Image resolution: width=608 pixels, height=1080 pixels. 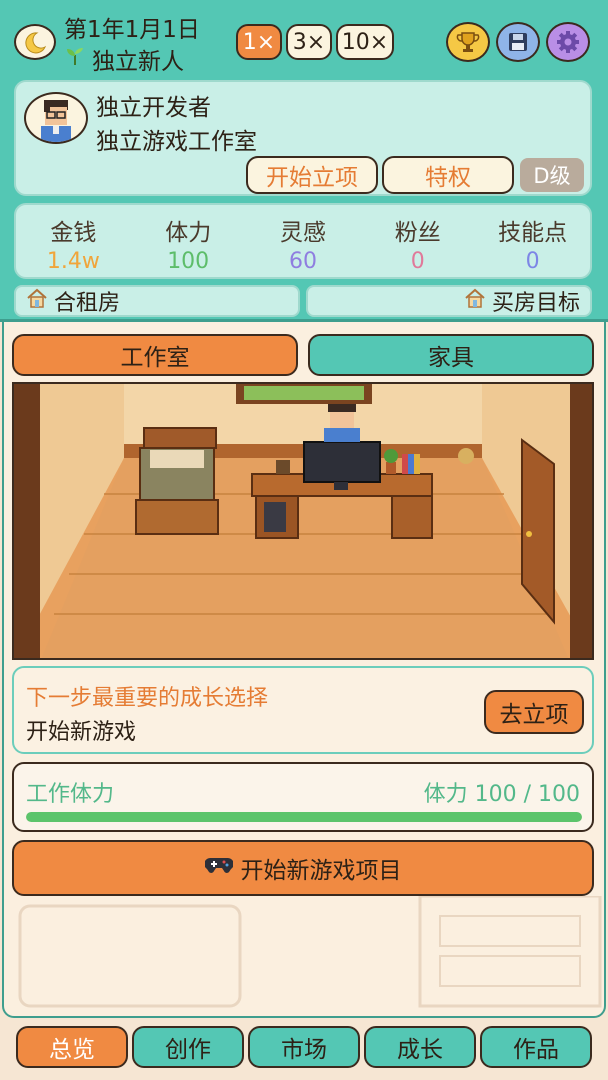 What do you see at coordinates (188, 261) in the screenshot?
I see `stat-value: 100` at bounding box center [188, 261].